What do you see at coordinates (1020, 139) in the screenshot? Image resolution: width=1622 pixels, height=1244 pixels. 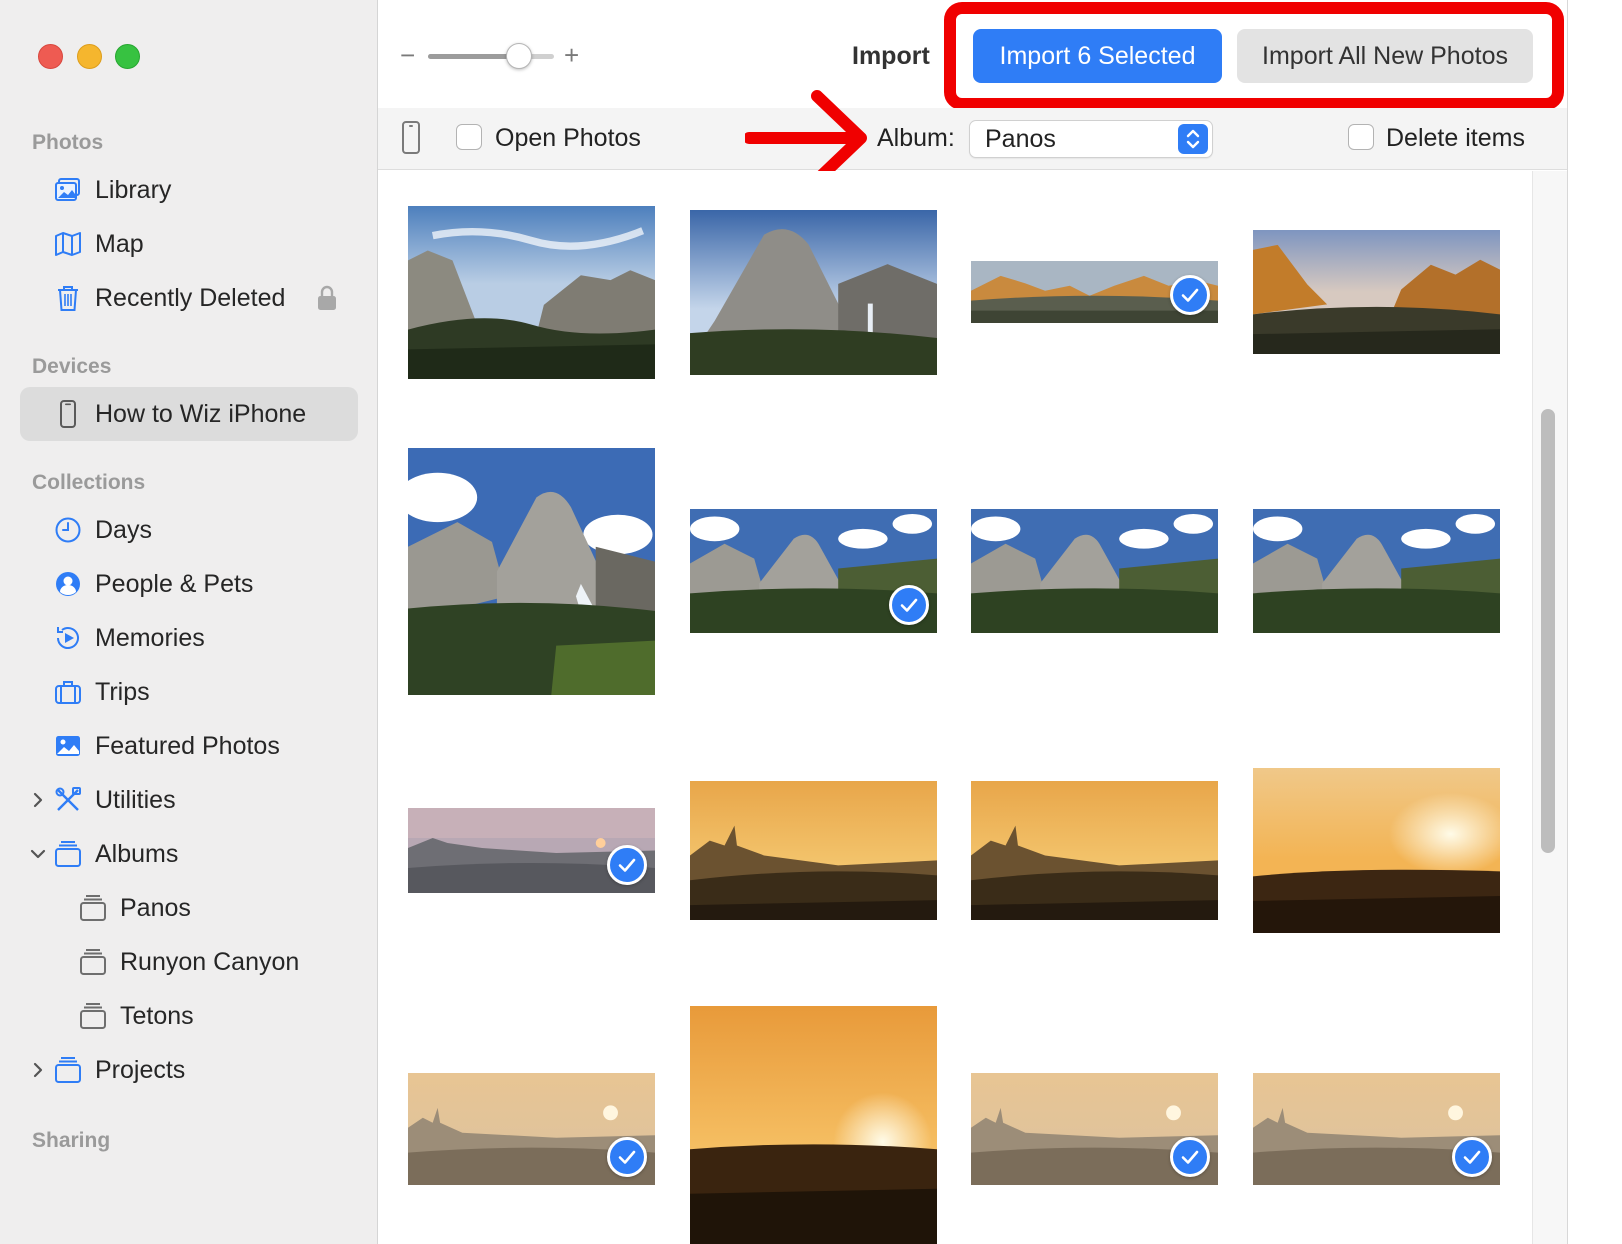 I see `album-select-value: Panos` at bounding box center [1020, 139].